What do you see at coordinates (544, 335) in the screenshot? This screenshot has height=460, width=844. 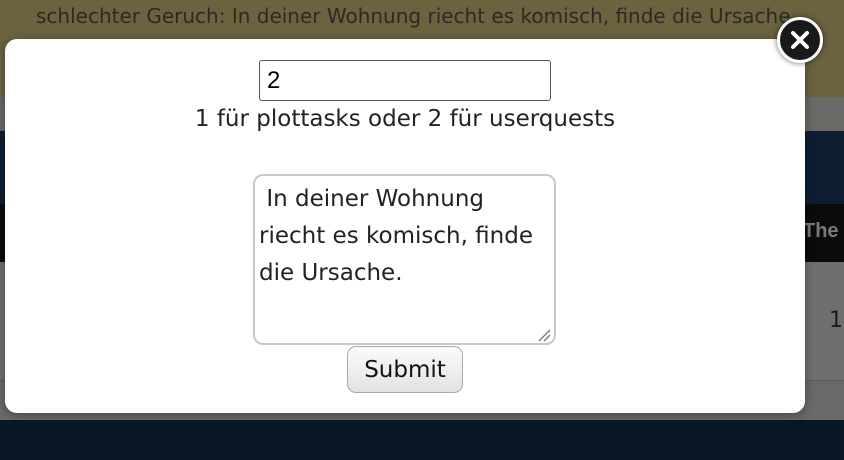 I see `resize-grip-icon` at bounding box center [544, 335].